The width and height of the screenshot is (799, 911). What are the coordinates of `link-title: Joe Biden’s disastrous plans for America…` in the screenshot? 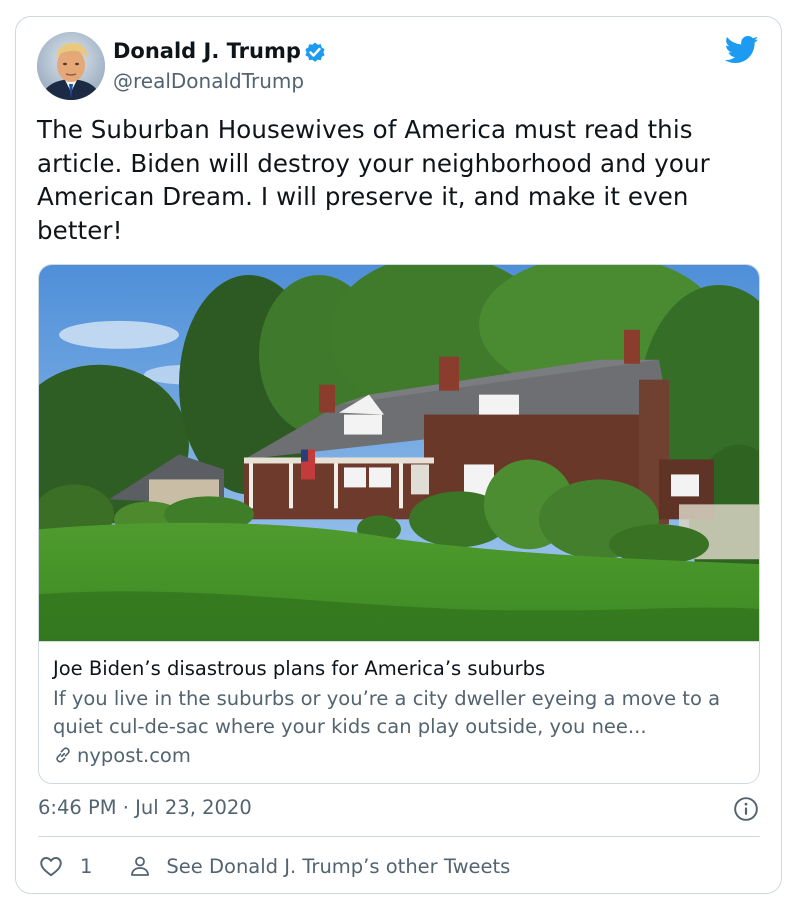 It's located at (299, 668).